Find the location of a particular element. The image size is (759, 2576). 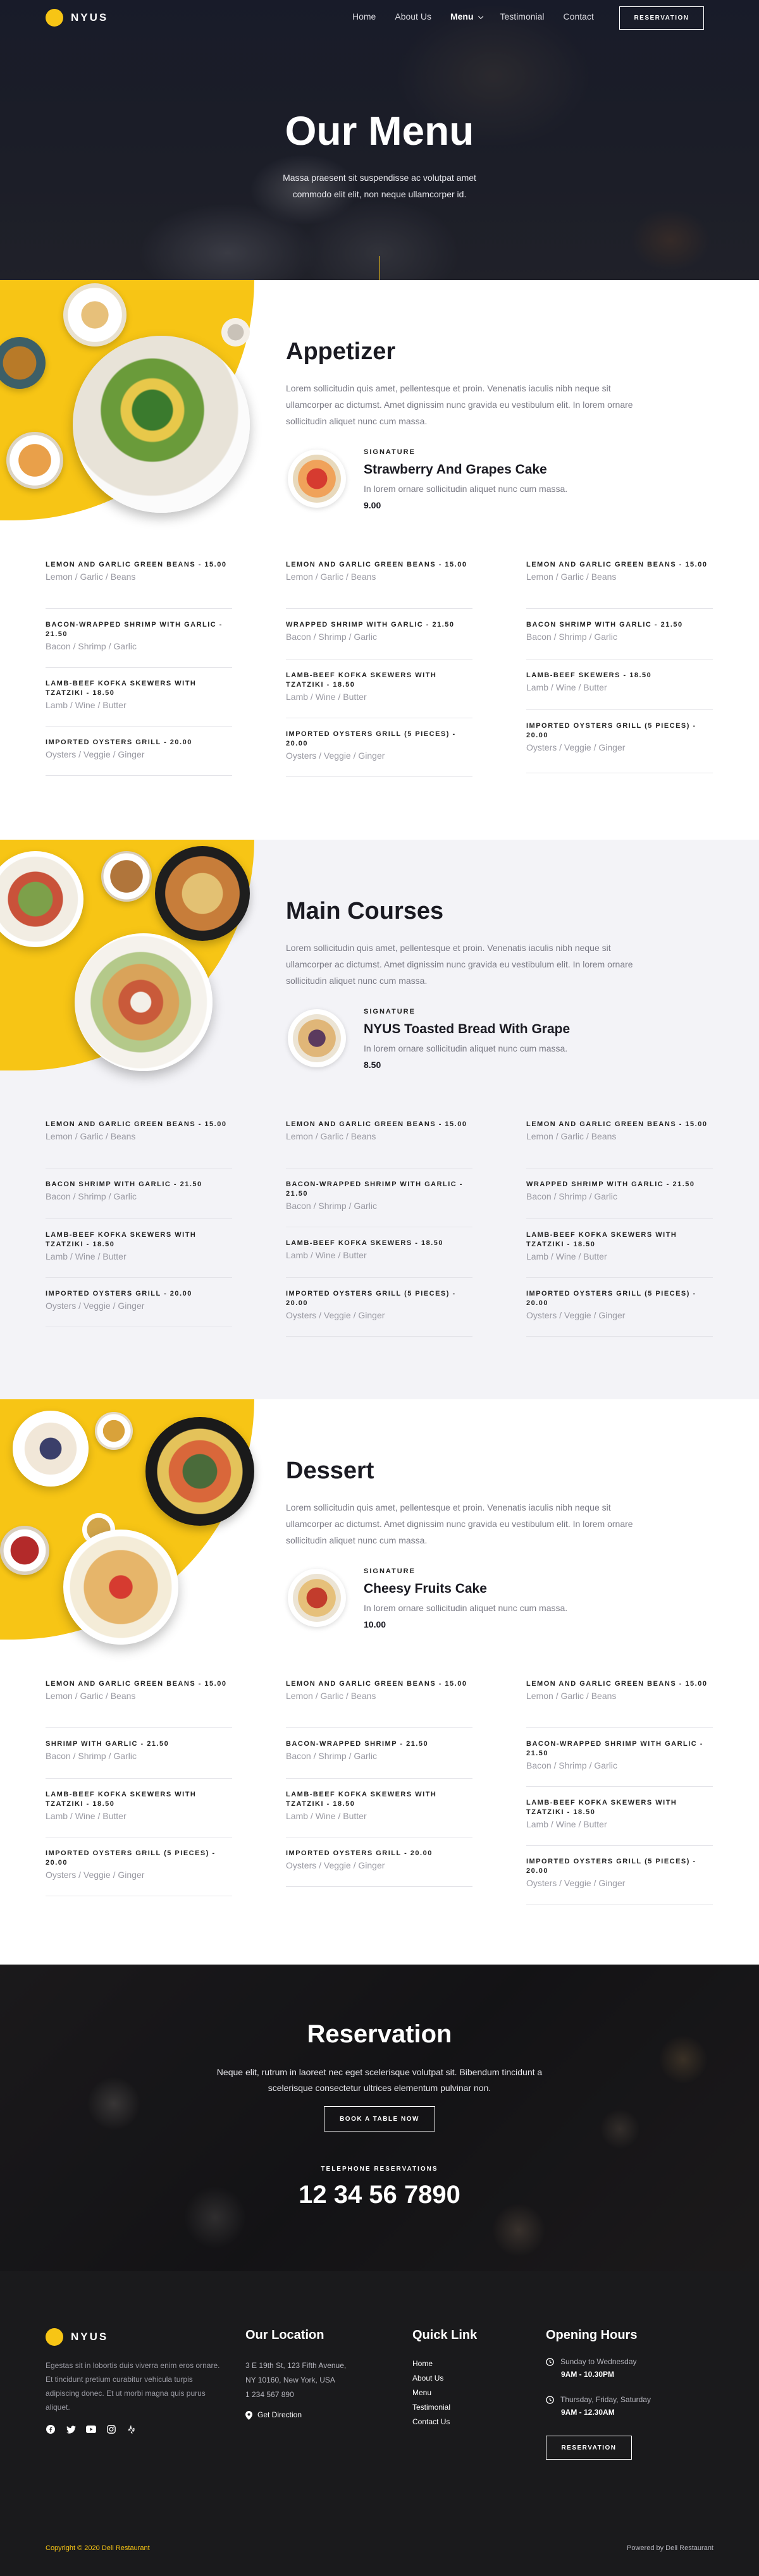

quick-link-contact: Contact Us is located at coordinates (431, 2422).